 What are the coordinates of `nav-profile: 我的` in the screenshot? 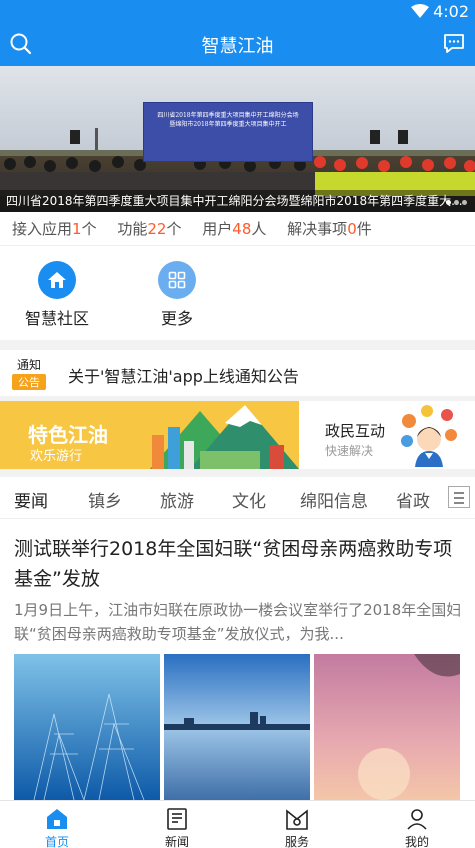 It's located at (417, 827).